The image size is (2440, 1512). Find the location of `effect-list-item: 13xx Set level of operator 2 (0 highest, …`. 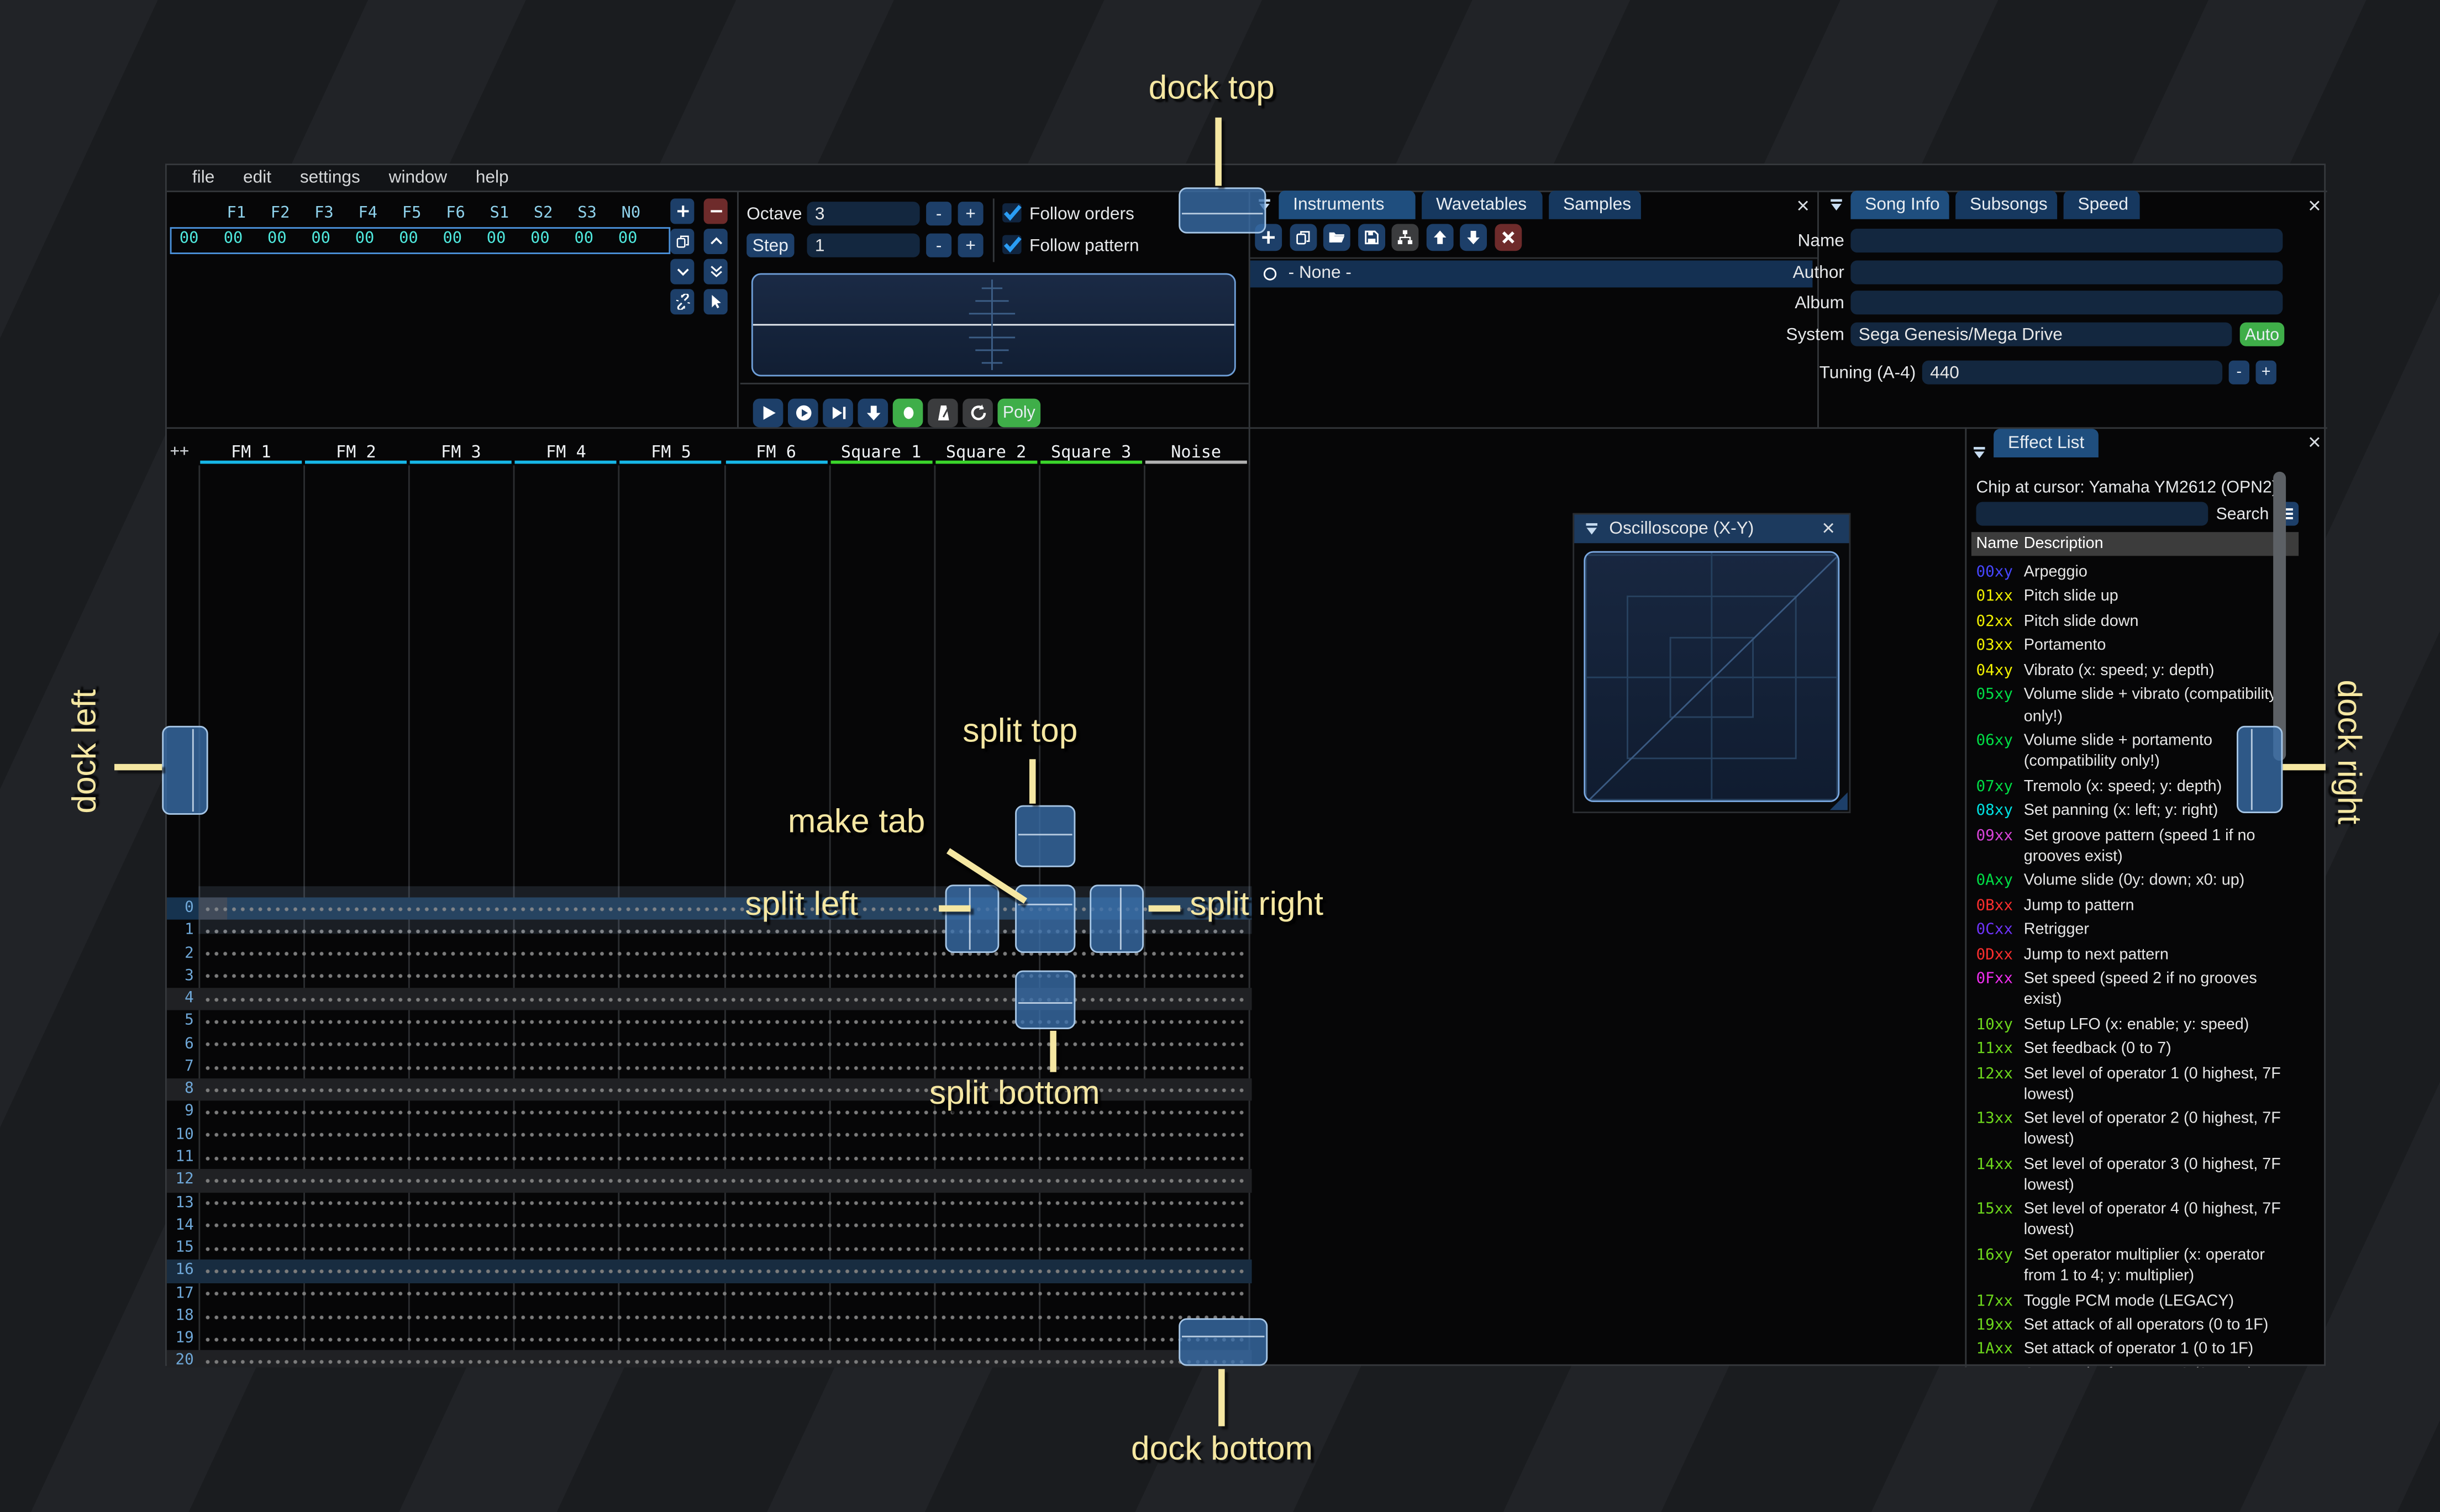

effect-list-item: 13xx Set level of operator 2 (0 highest, … is located at coordinates (2135, 1129).